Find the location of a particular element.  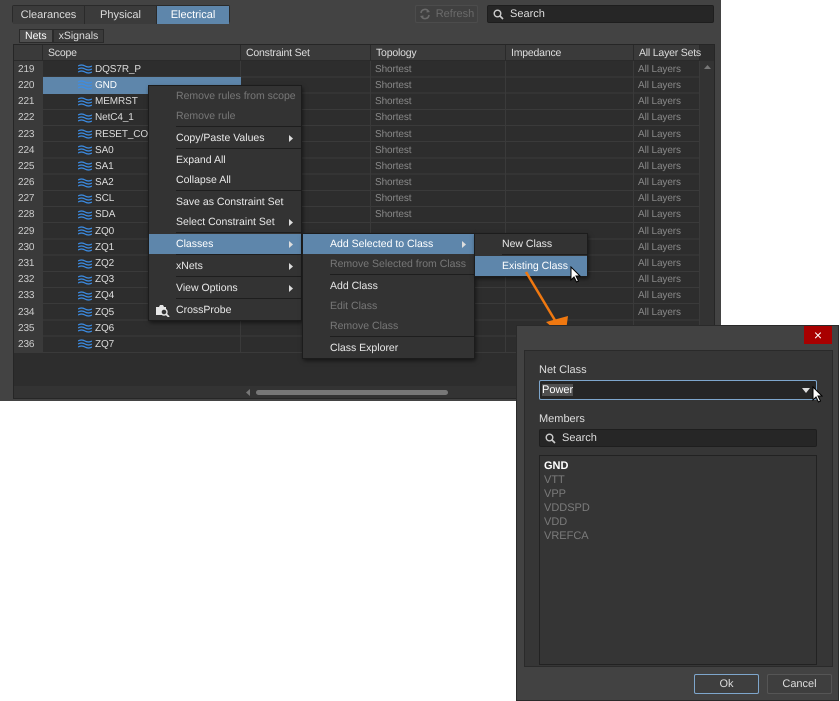

menu-item: Add Selected to Class is located at coordinates (388, 244).